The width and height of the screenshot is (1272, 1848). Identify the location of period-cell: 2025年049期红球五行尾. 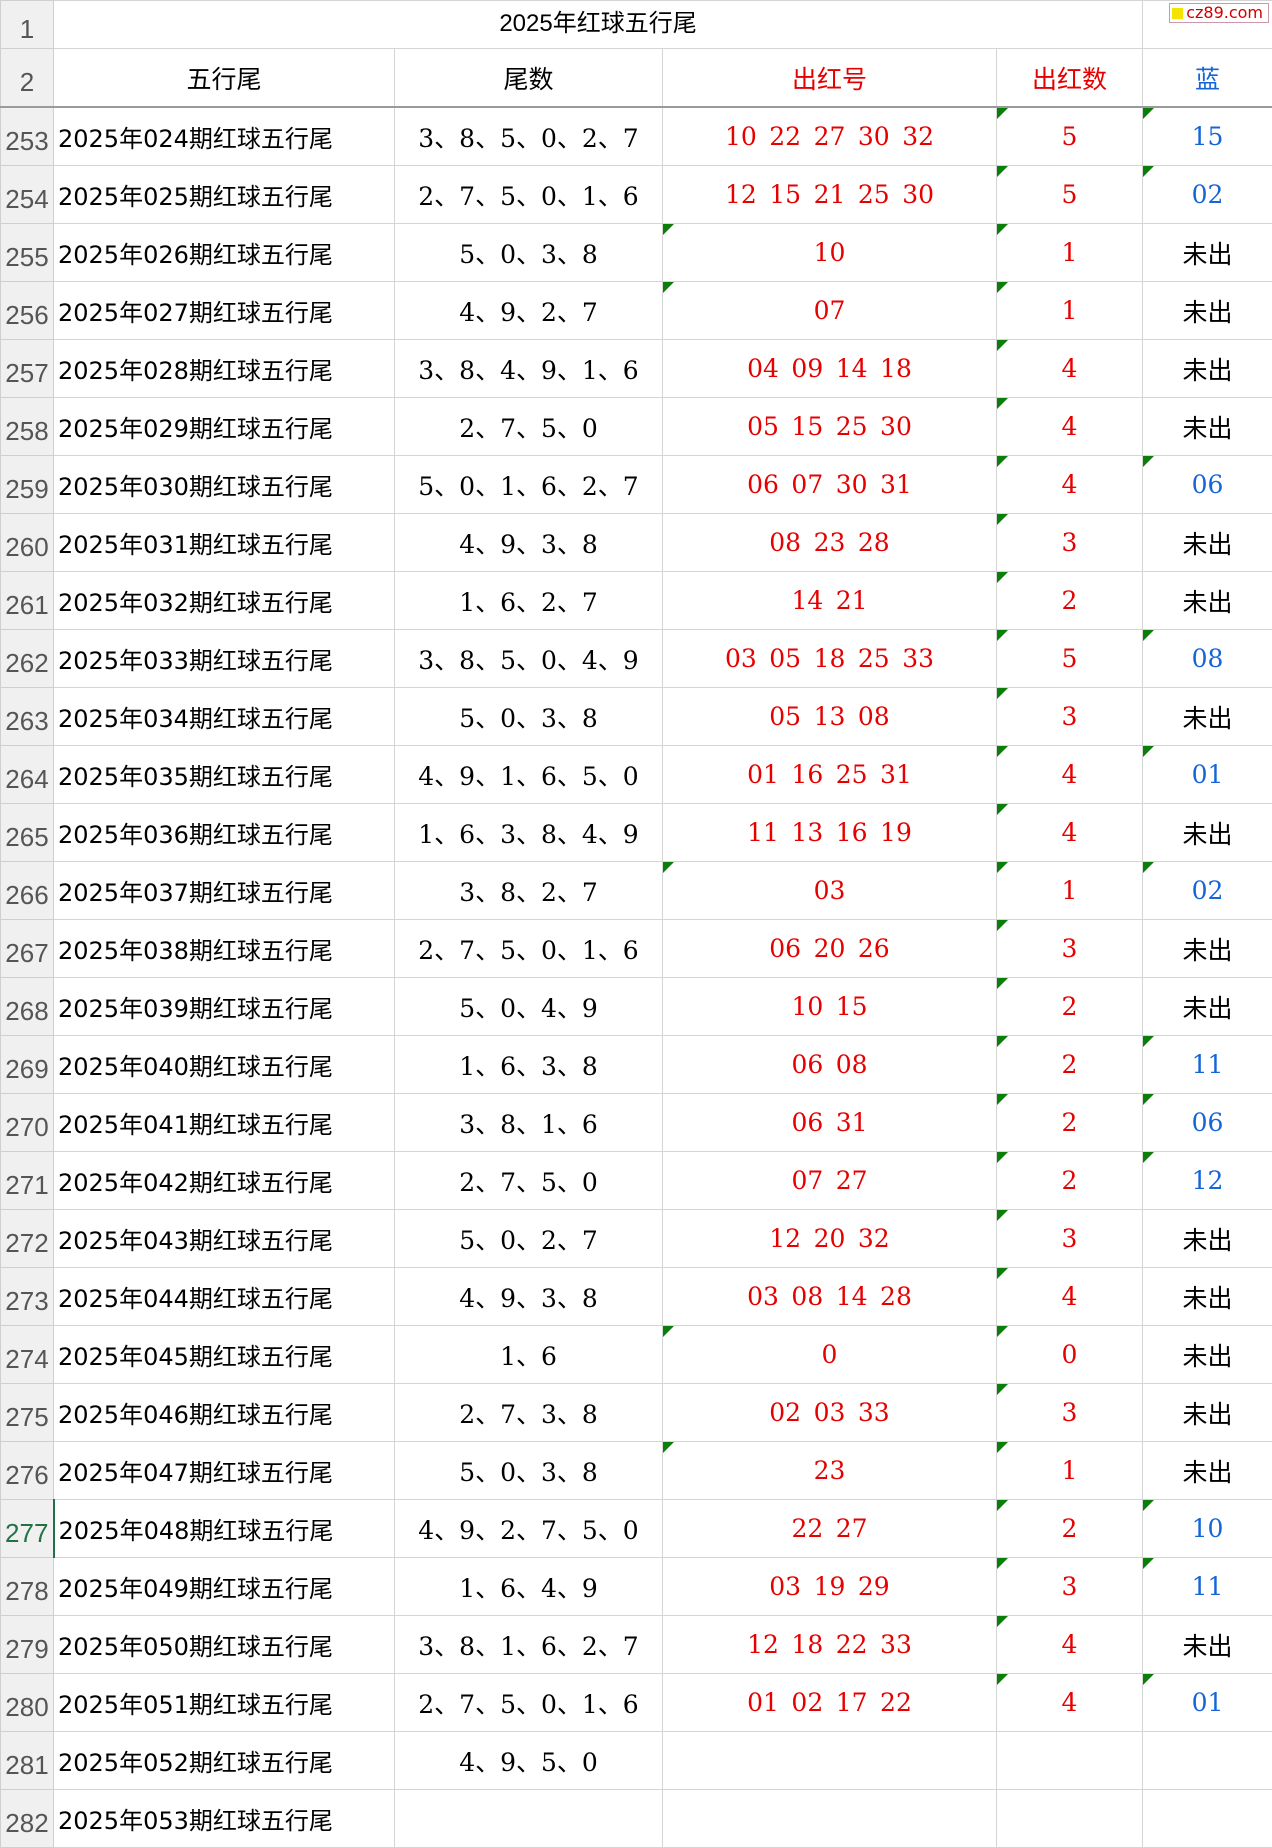
(224, 1587).